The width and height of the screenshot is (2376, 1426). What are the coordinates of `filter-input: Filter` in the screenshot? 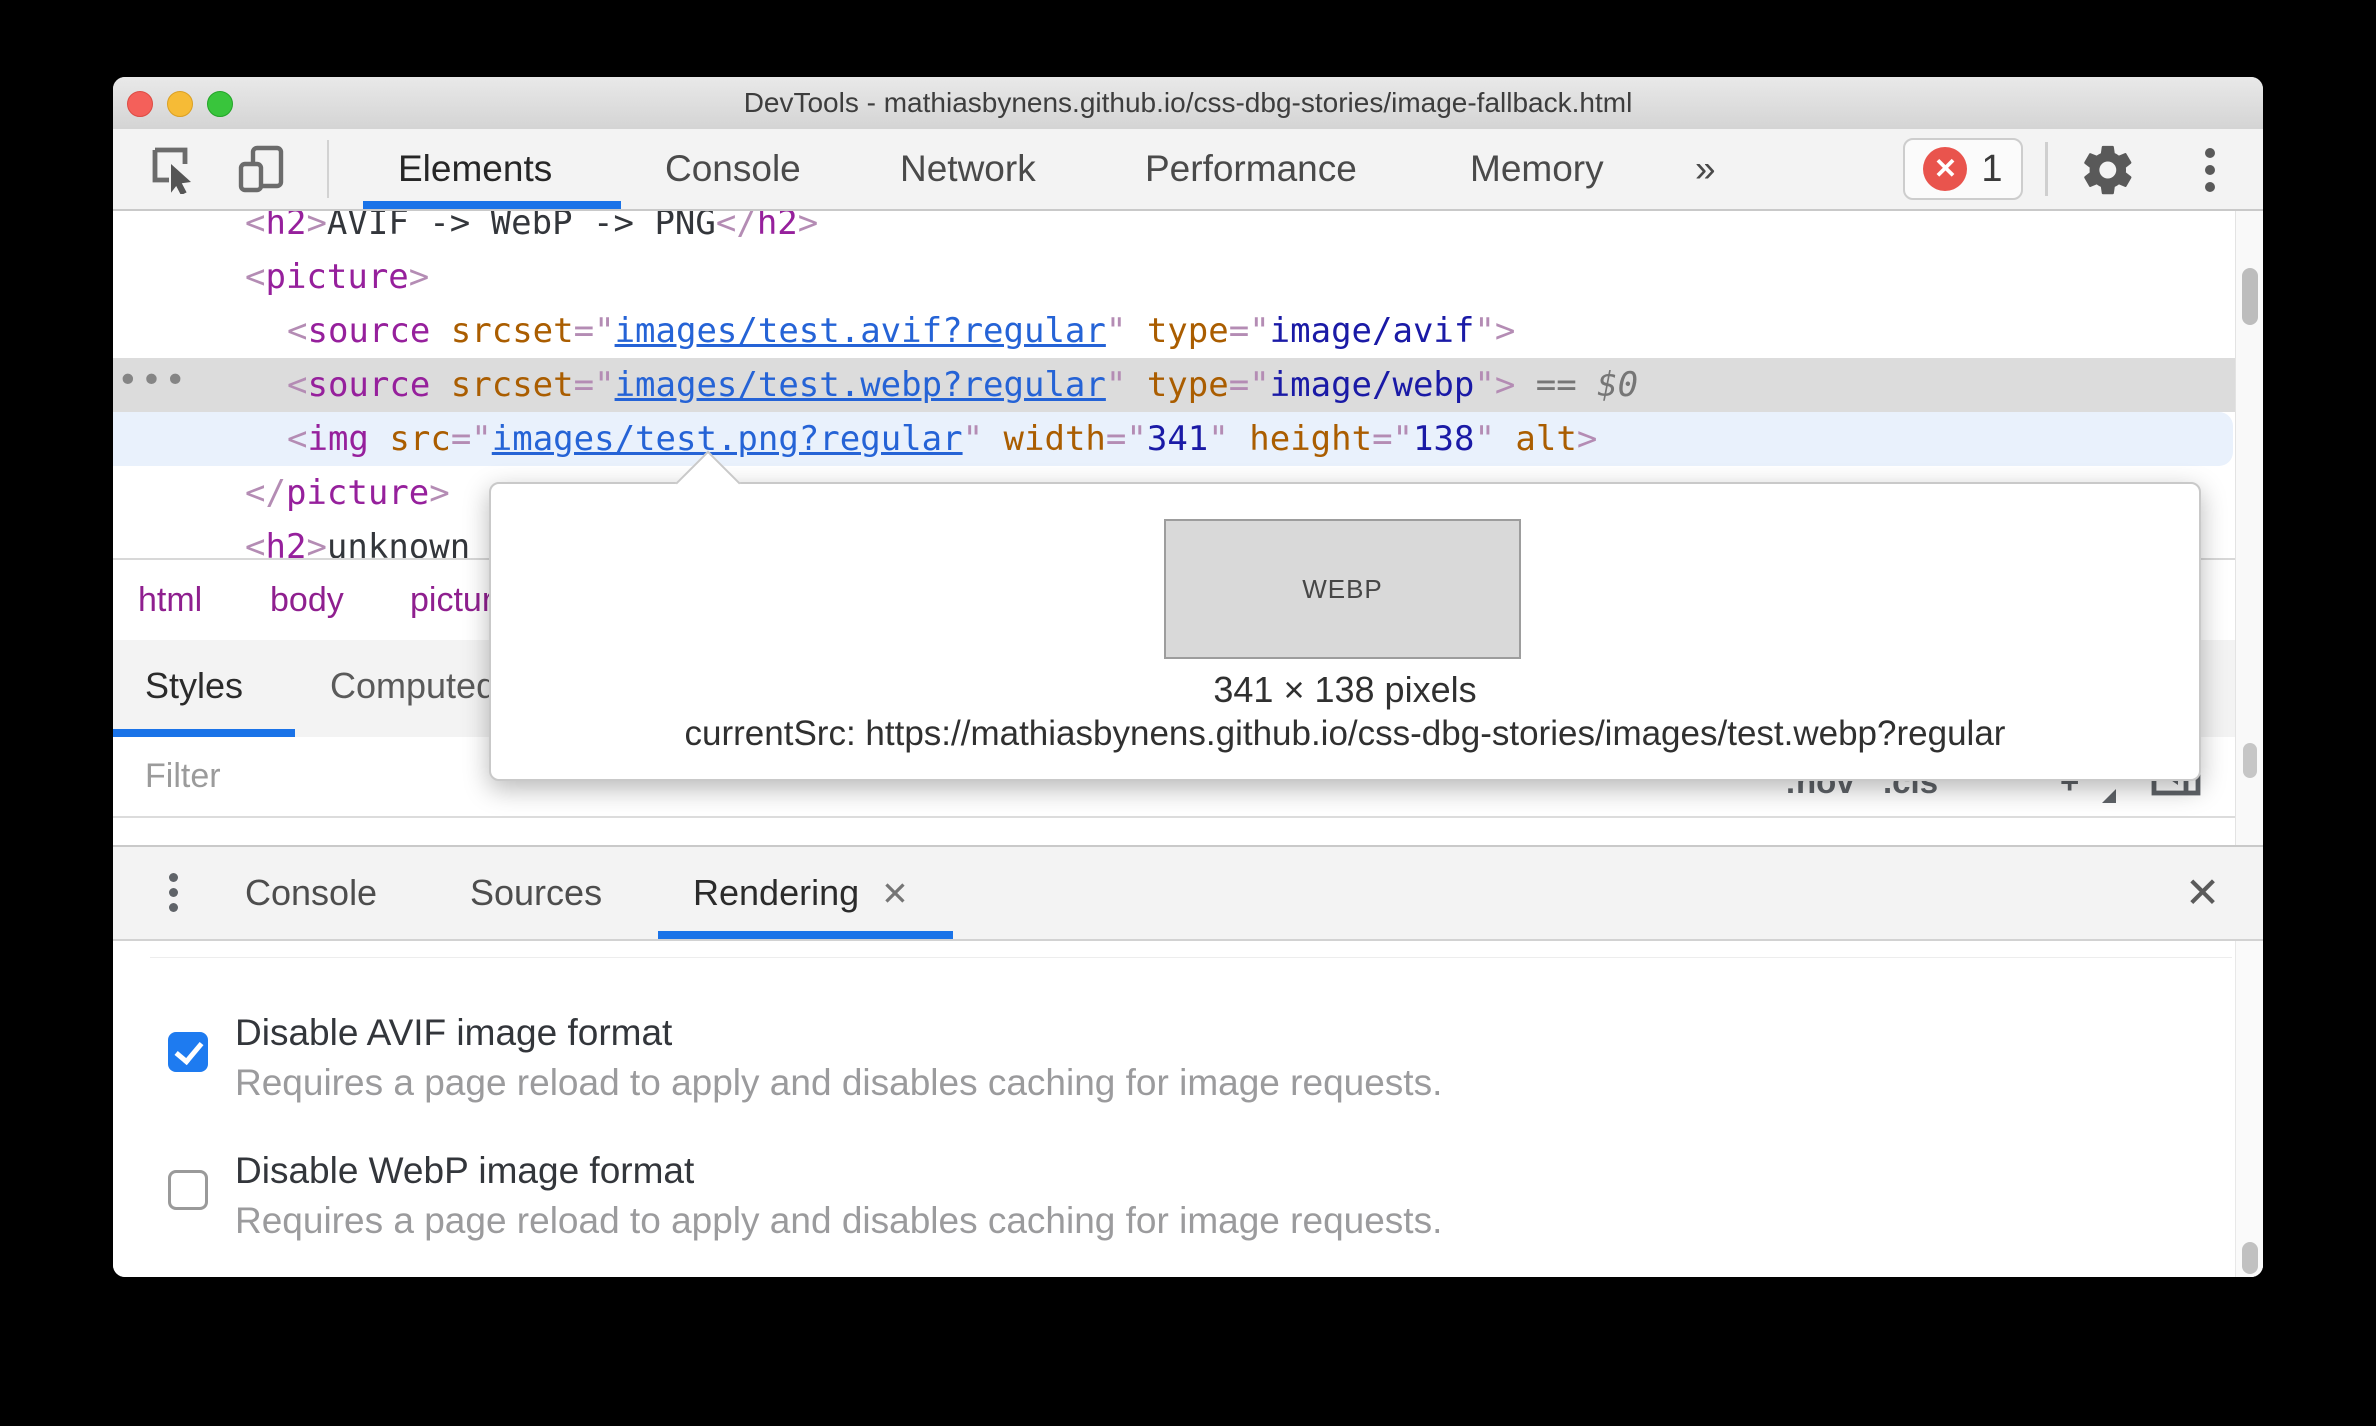 It's located at (183, 776).